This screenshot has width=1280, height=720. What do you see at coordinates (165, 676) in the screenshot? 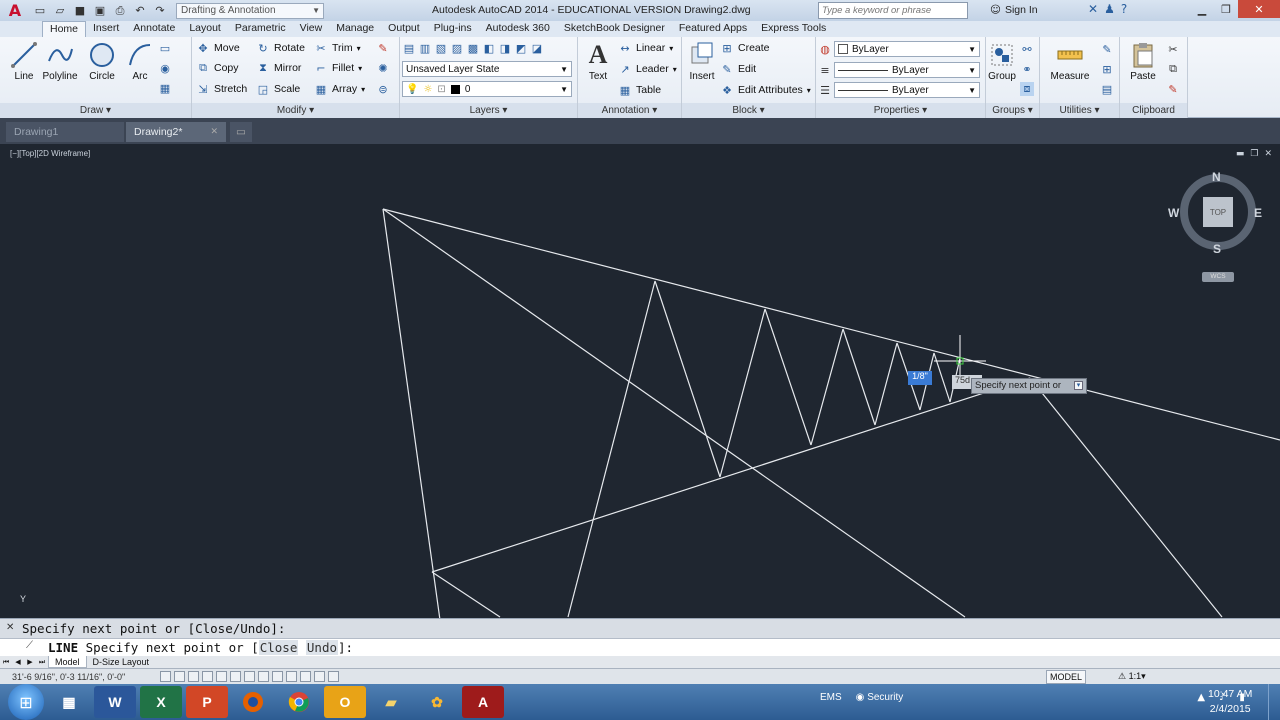
I see `infer-constraints-icon` at bounding box center [165, 676].